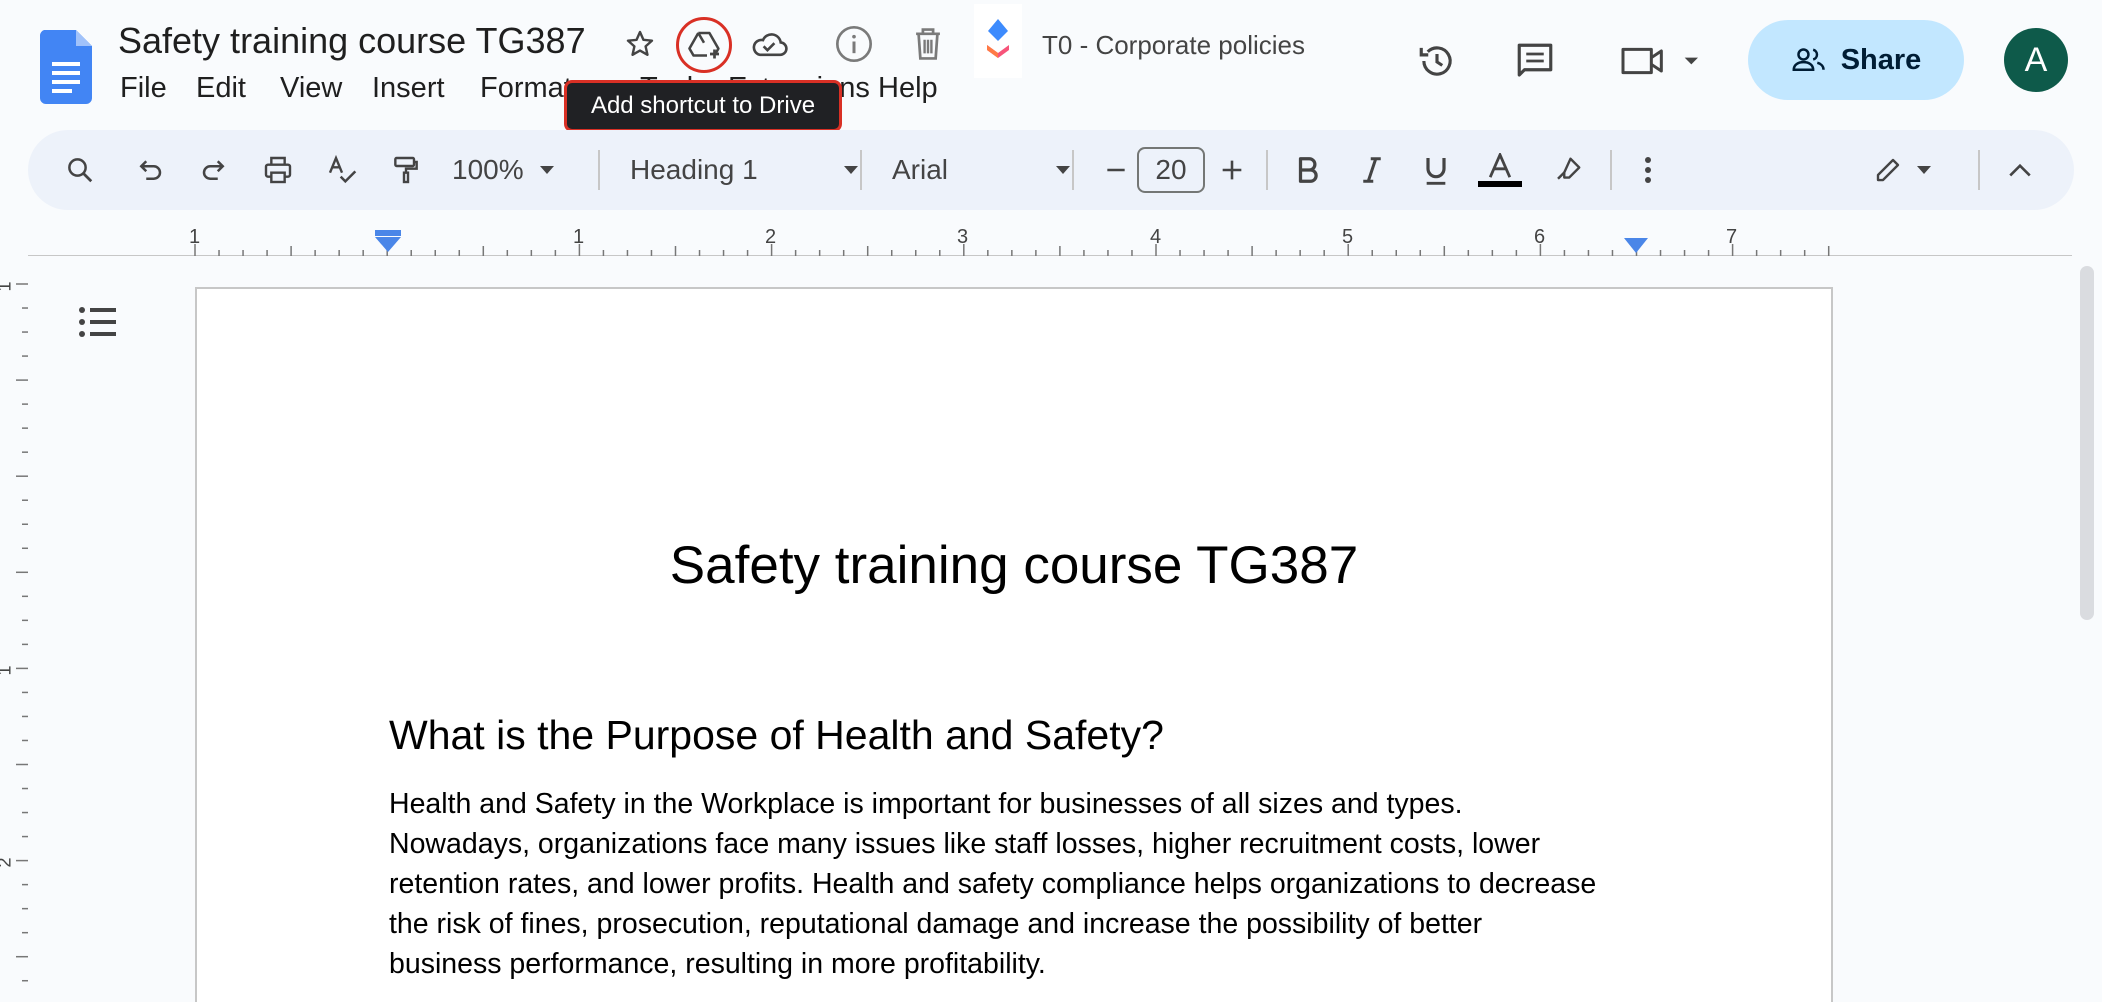  What do you see at coordinates (98, 322) in the screenshot?
I see `document-outline-icon` at bounding box center [98, 322].